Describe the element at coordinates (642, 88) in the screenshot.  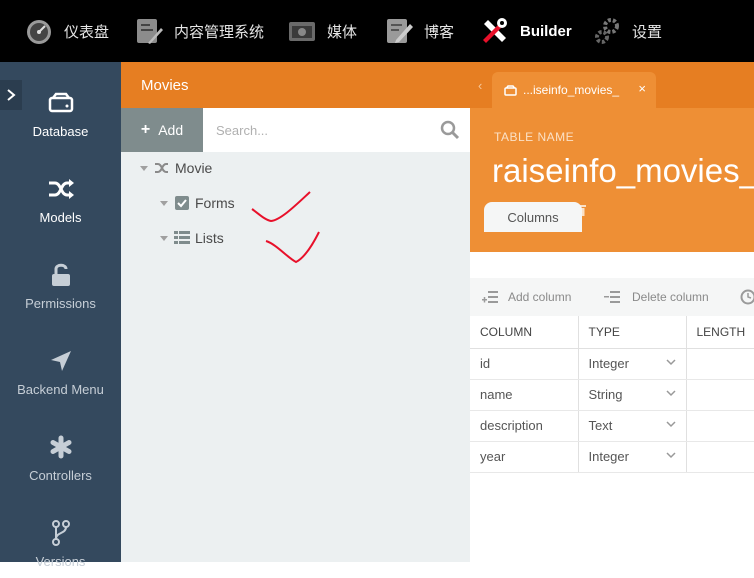
I see `close-icon: ×` at that location.